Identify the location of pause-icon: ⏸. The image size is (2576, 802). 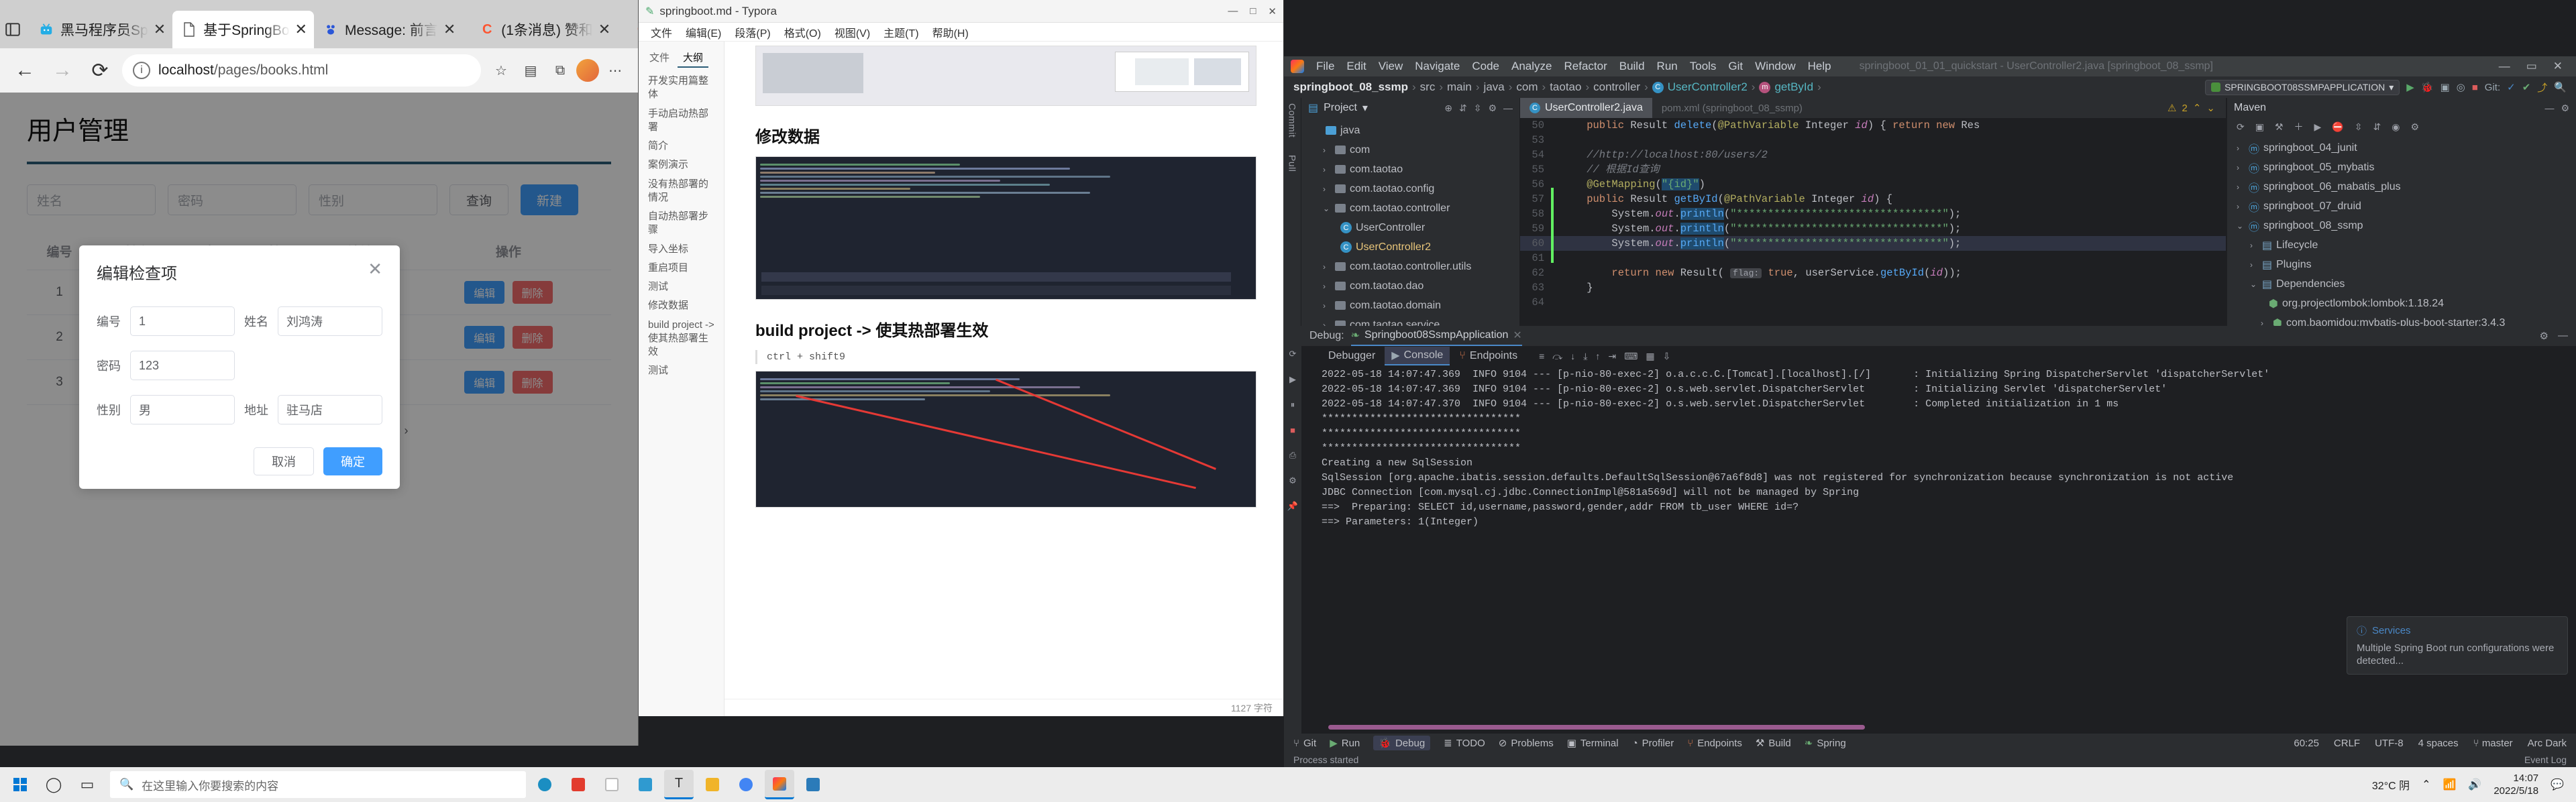
(1293, 405).